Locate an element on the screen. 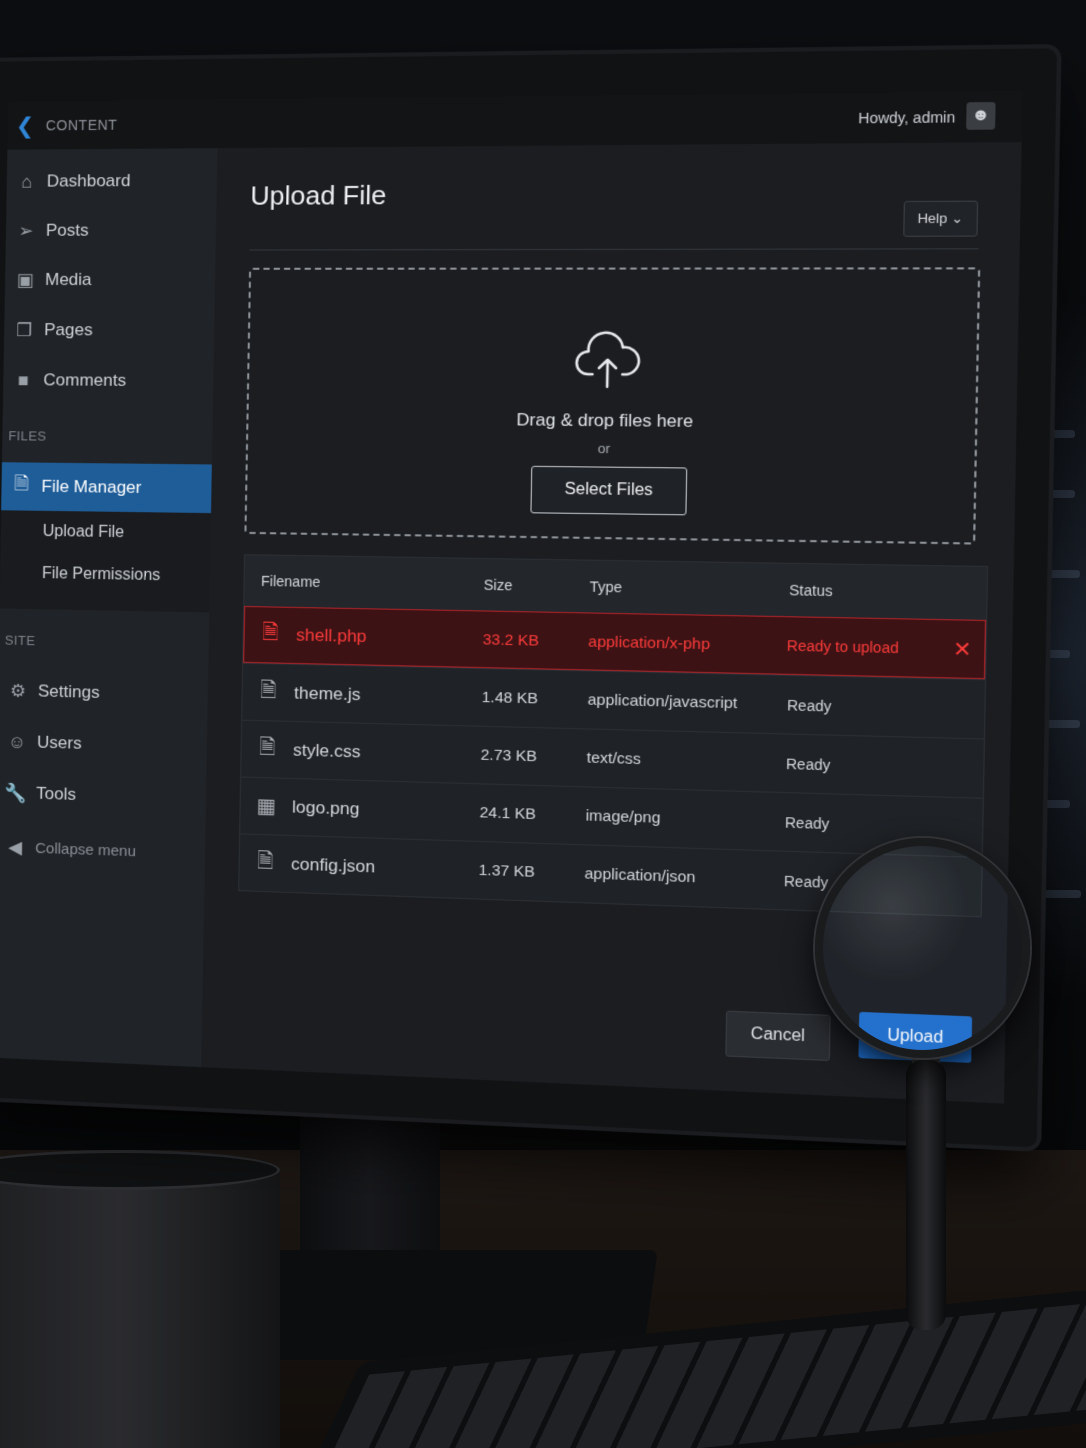  column-header-type: Type is located at coordinates (606, 587).